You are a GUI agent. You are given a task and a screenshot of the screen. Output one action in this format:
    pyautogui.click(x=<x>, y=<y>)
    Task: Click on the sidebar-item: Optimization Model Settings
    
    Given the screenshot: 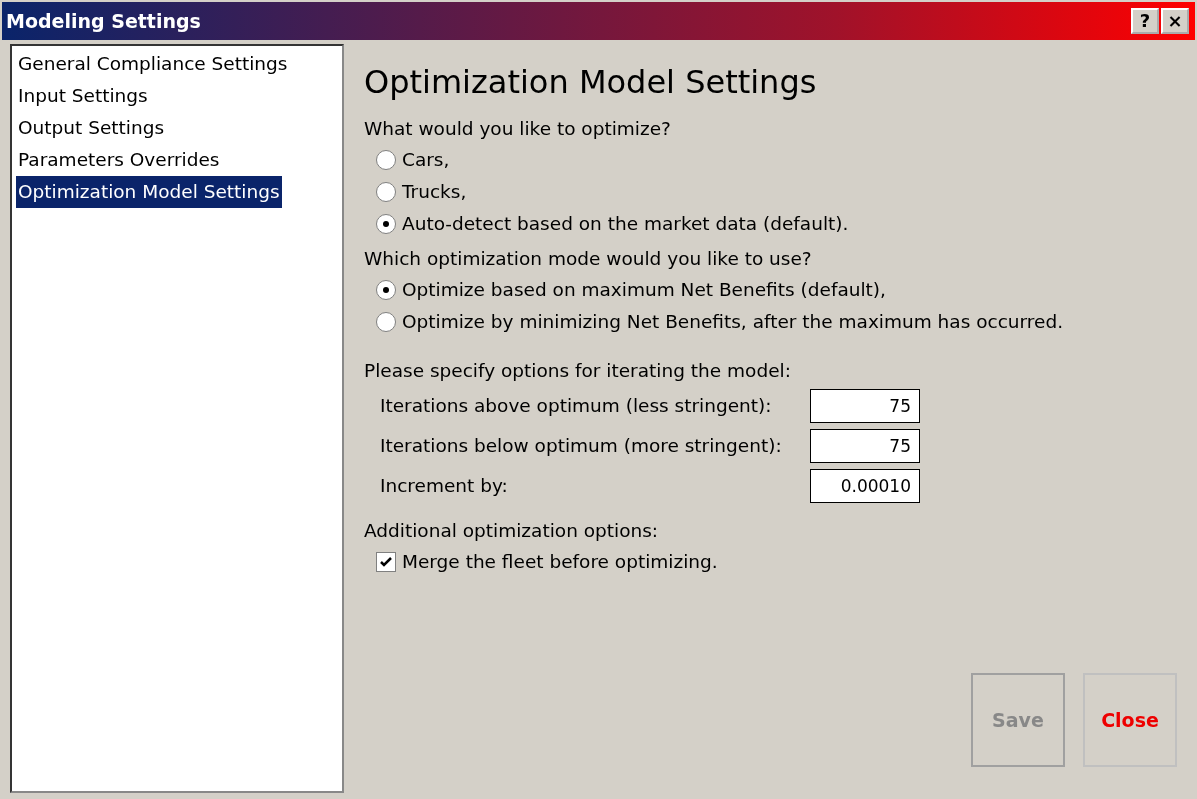 What is the action you would take?
    pyautogui.click(x=149, y=192)
    